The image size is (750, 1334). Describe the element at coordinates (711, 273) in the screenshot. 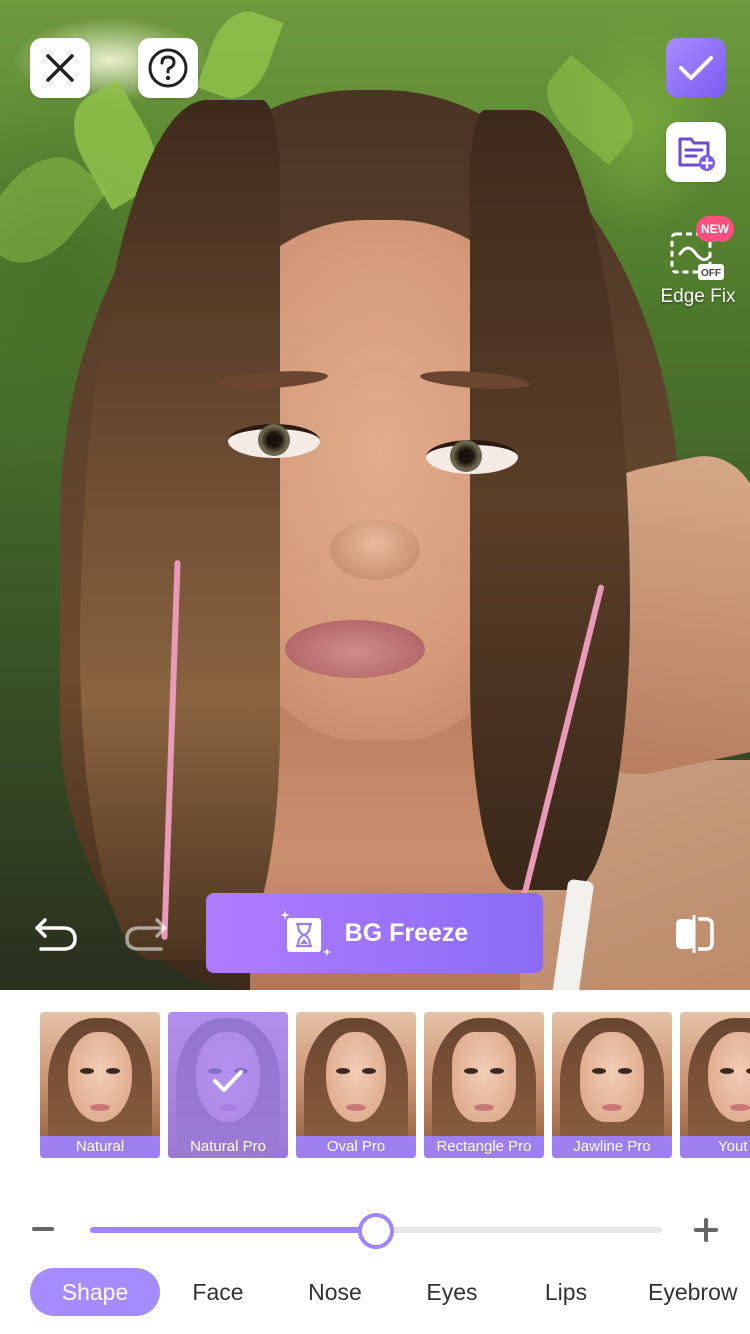

I see `edge-fix-state: OFF` at that location.